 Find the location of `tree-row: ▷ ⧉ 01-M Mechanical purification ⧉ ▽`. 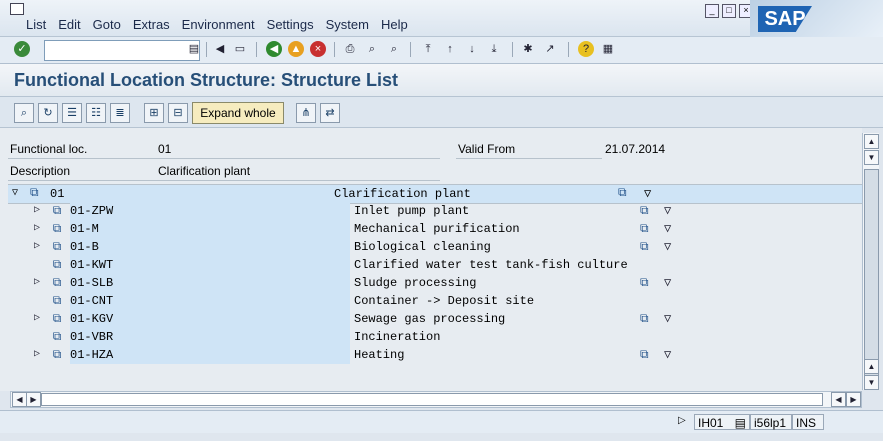

tree-row: ▷ ⧉ 01-M Mechanical purification ⧉ ▽ is located at coordinates (435, 229).